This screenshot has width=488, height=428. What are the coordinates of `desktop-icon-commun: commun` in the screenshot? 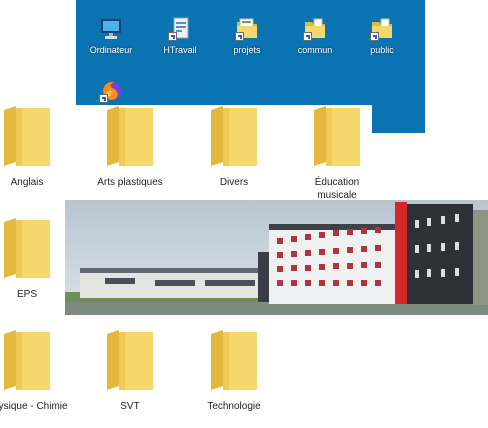 It's located at (315, 36).